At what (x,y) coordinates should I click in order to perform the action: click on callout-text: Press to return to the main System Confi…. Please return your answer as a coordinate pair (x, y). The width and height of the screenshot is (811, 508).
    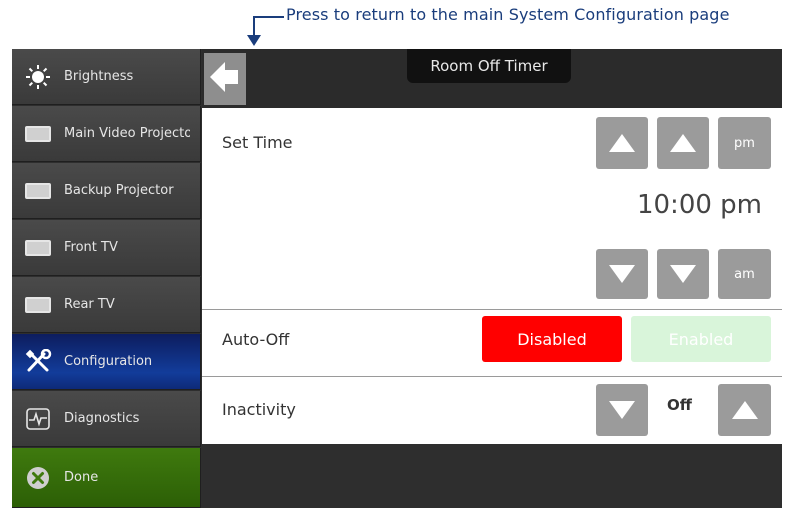
    Looking at the image, I should click on (508, 14).